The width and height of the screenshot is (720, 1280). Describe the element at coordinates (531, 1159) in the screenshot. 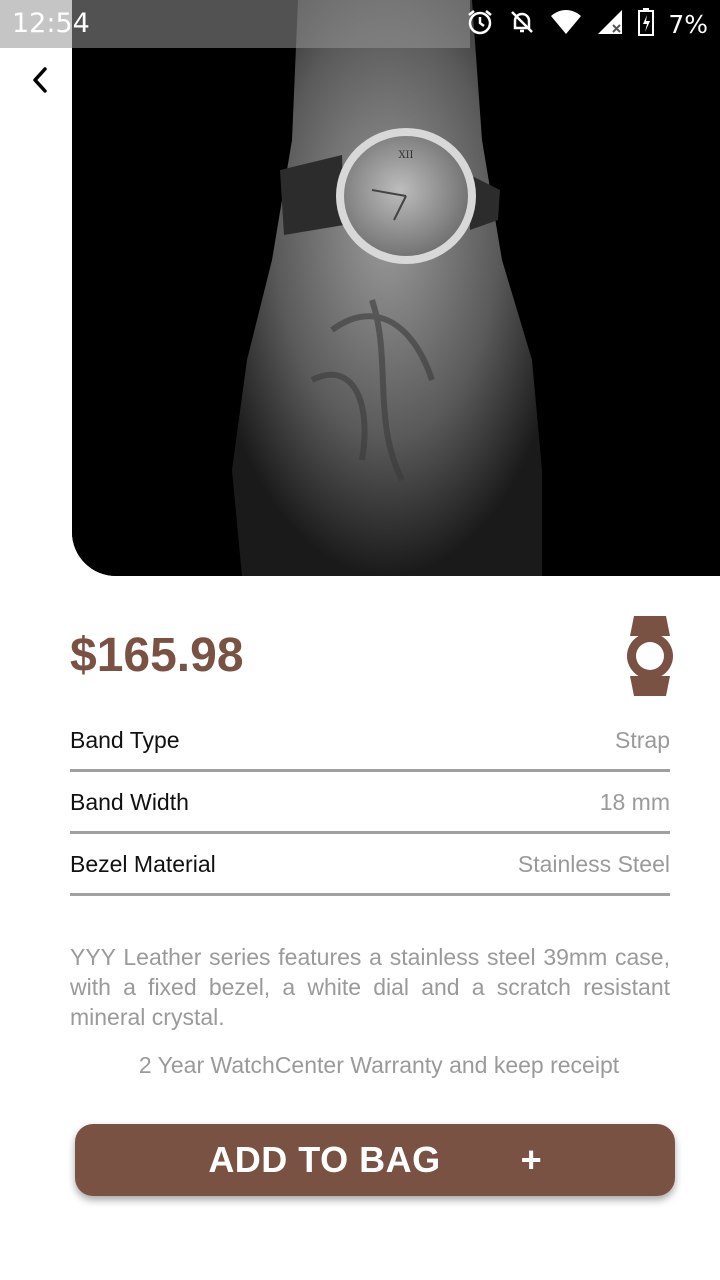

I see `plus-icon: +` at that location.